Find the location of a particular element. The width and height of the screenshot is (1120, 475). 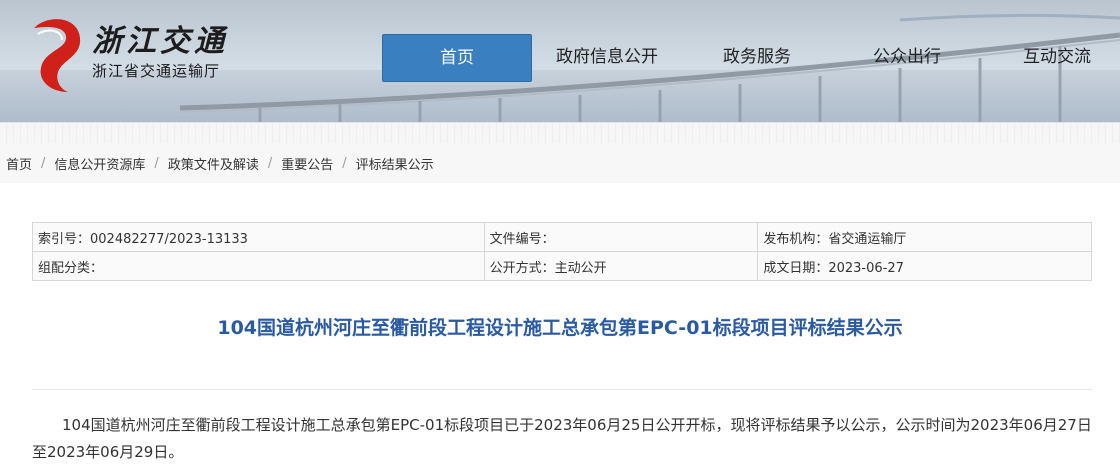

breadcrumb-item-policy-docs: 政策文件及解读 is located at coordinates (213, 163).